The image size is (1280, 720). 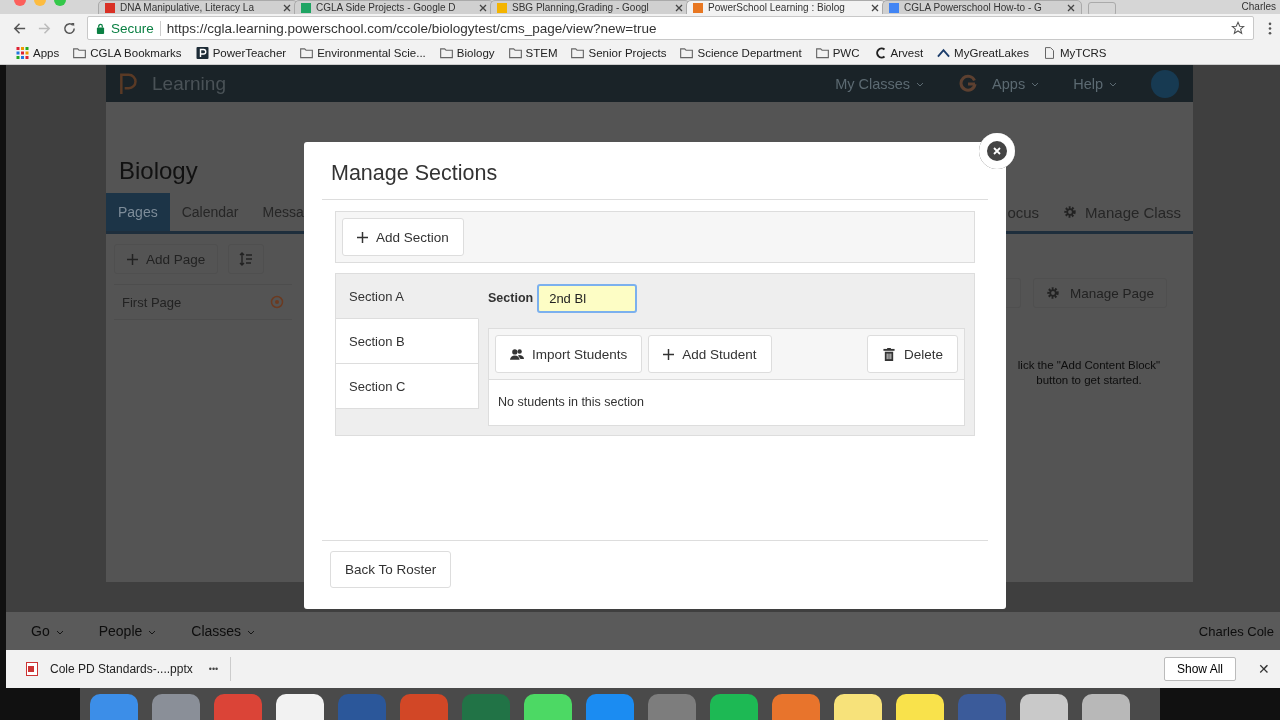 I want to click on reload-icon, so click(x=69, y=28).